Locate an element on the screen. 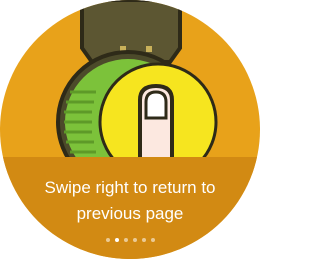 The height and width of the screenshot is (259, 320). caption-line-1: Swipe right to return to is located at coordinates (130, 187).